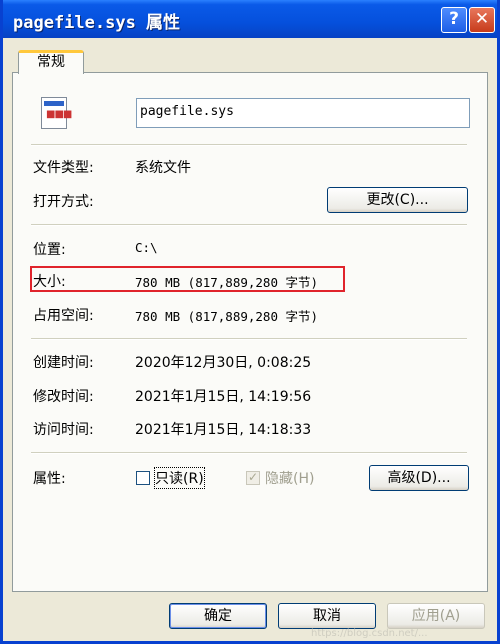 The width and height of the screenshot is (500, 644). Describe the element at coordinates (223, 430) in the screenshot. I see `accessed-value: 2021年1月15日, 14:18:33` at that location.